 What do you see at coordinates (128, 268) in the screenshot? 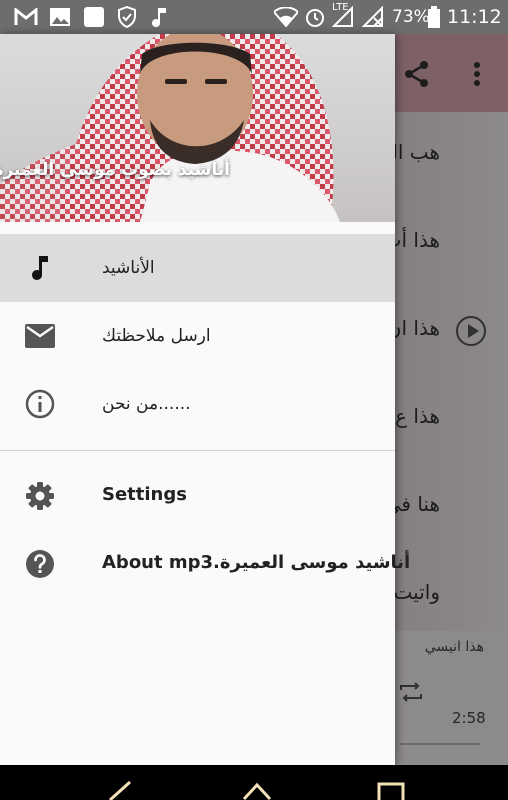
I see `drawer-item-label: الأناشيد` at bounding box center [128, 268].